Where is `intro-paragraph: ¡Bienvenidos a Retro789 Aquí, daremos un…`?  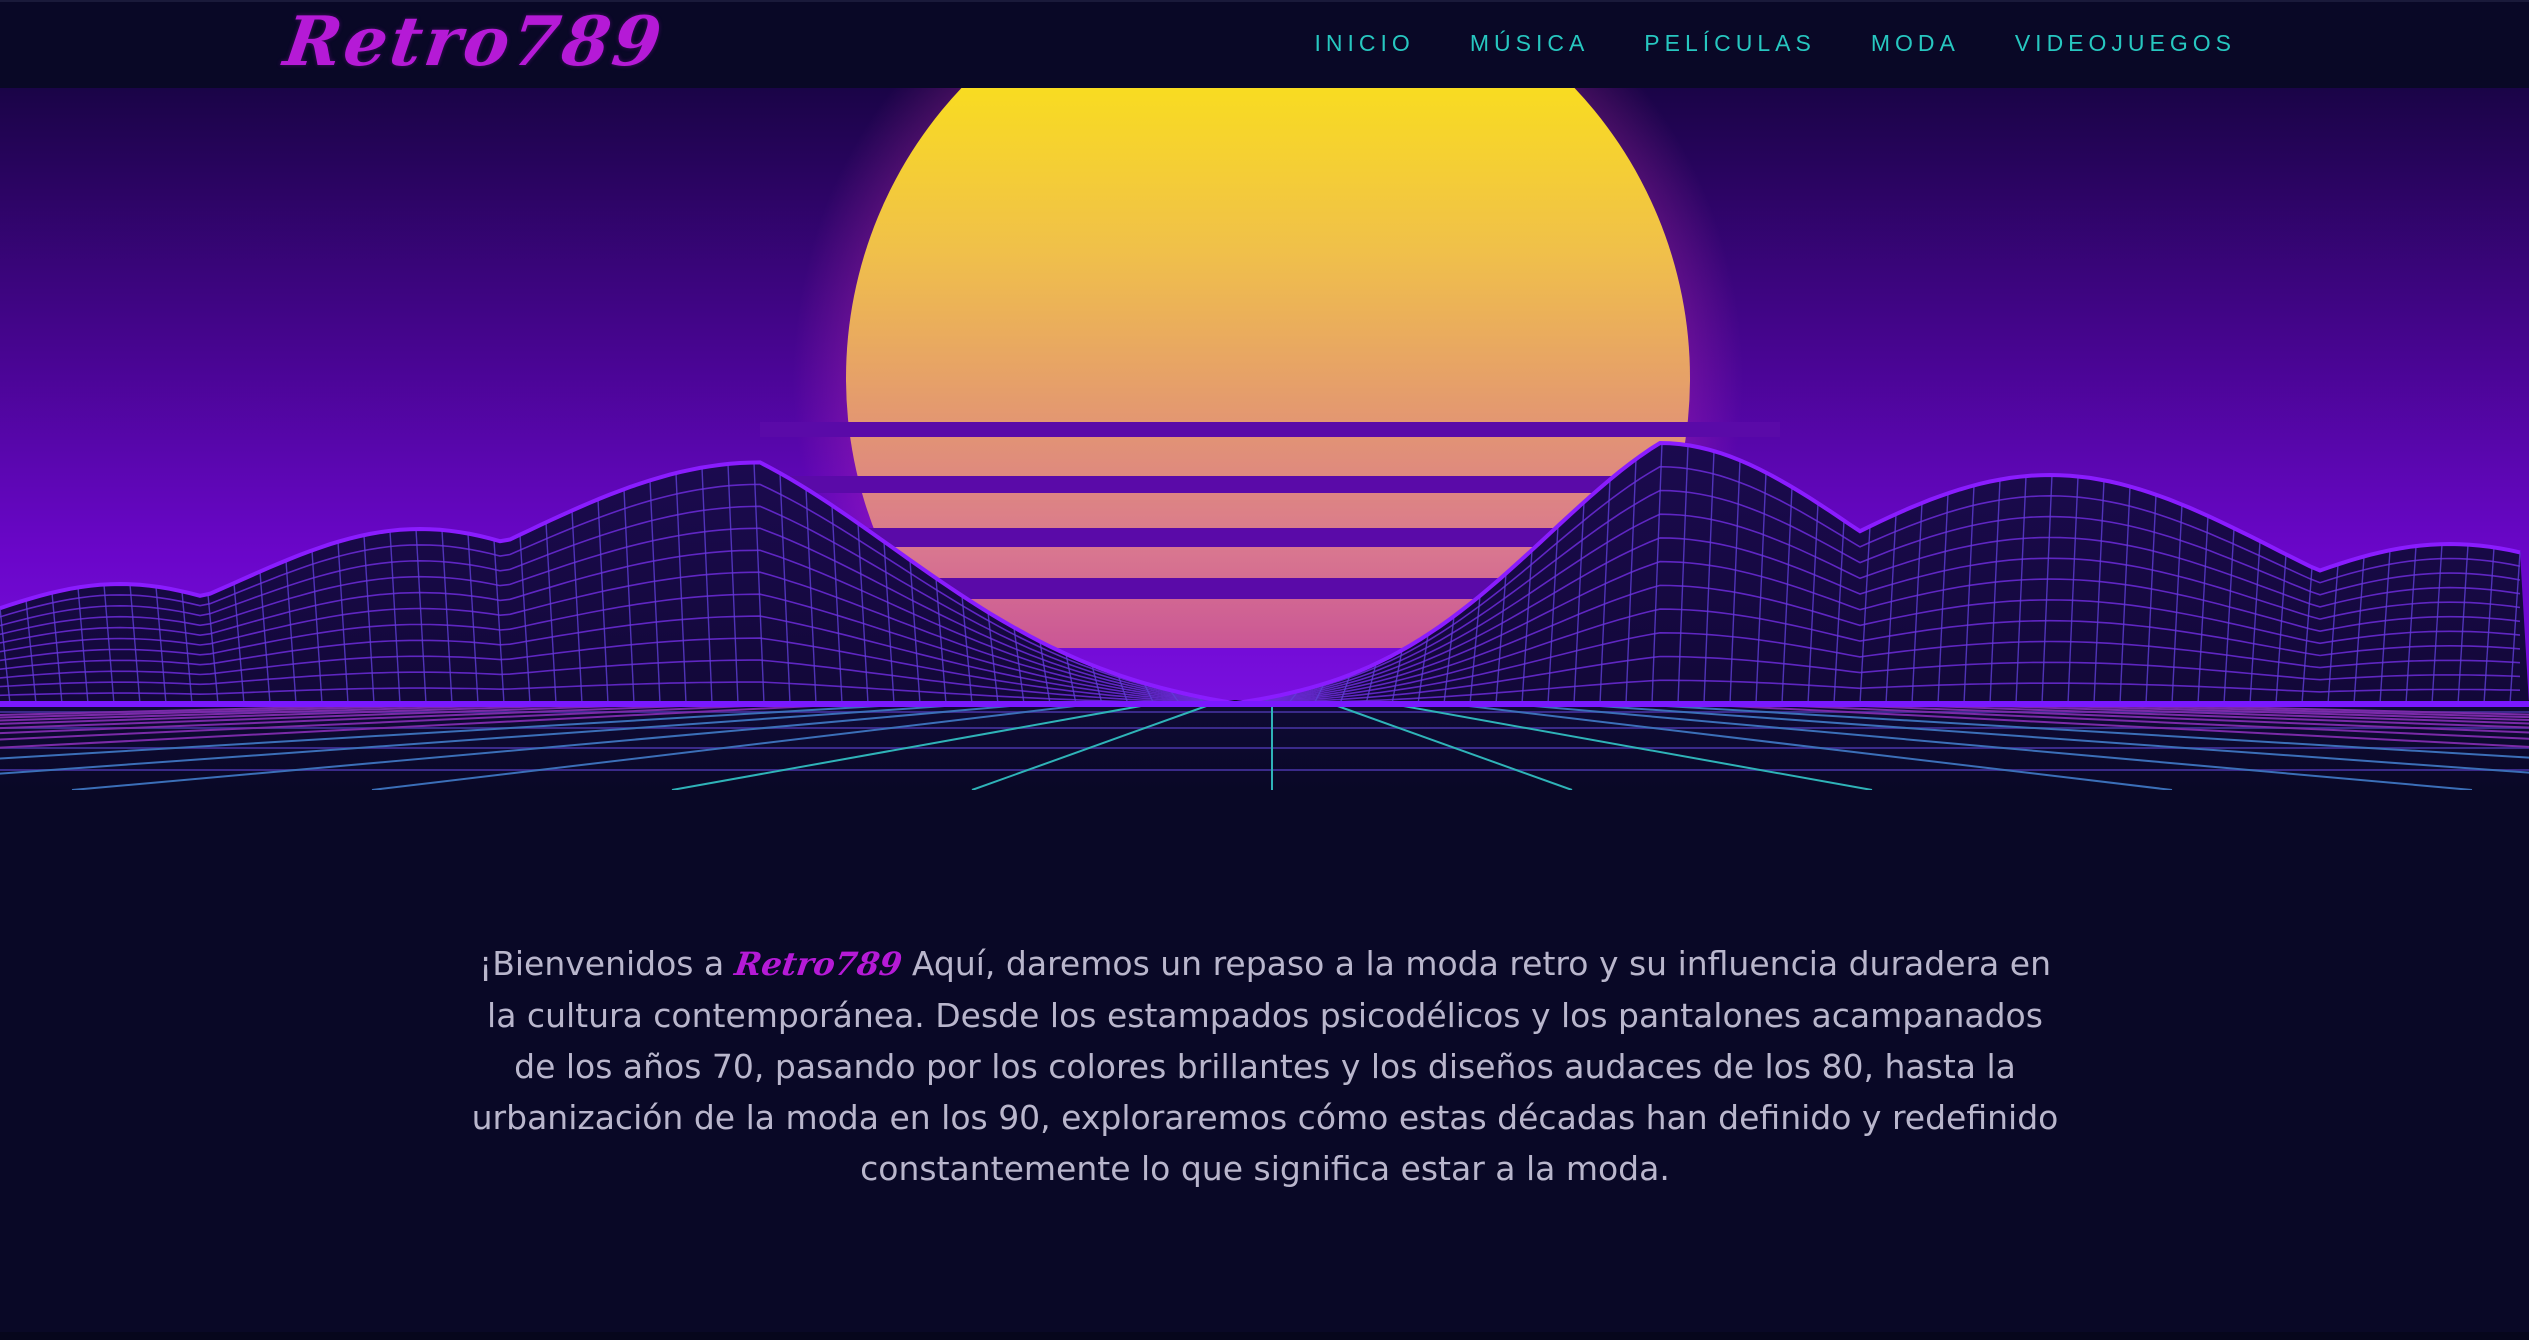
intro-paragraph: ¡Bienvenidos a Retro789 Aquí, daremos un… is located at coordinates (1265, 1066).